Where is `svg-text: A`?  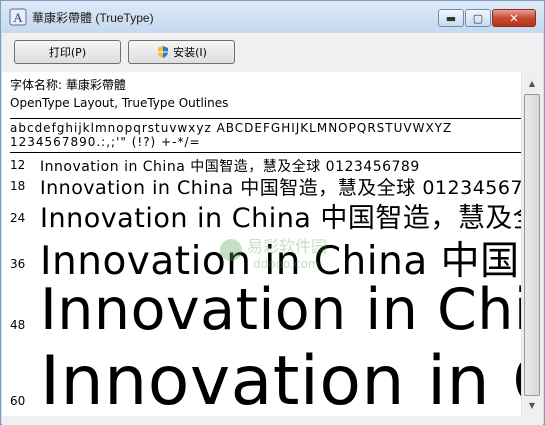
svg-text: A is located at coordinates (18, 17).